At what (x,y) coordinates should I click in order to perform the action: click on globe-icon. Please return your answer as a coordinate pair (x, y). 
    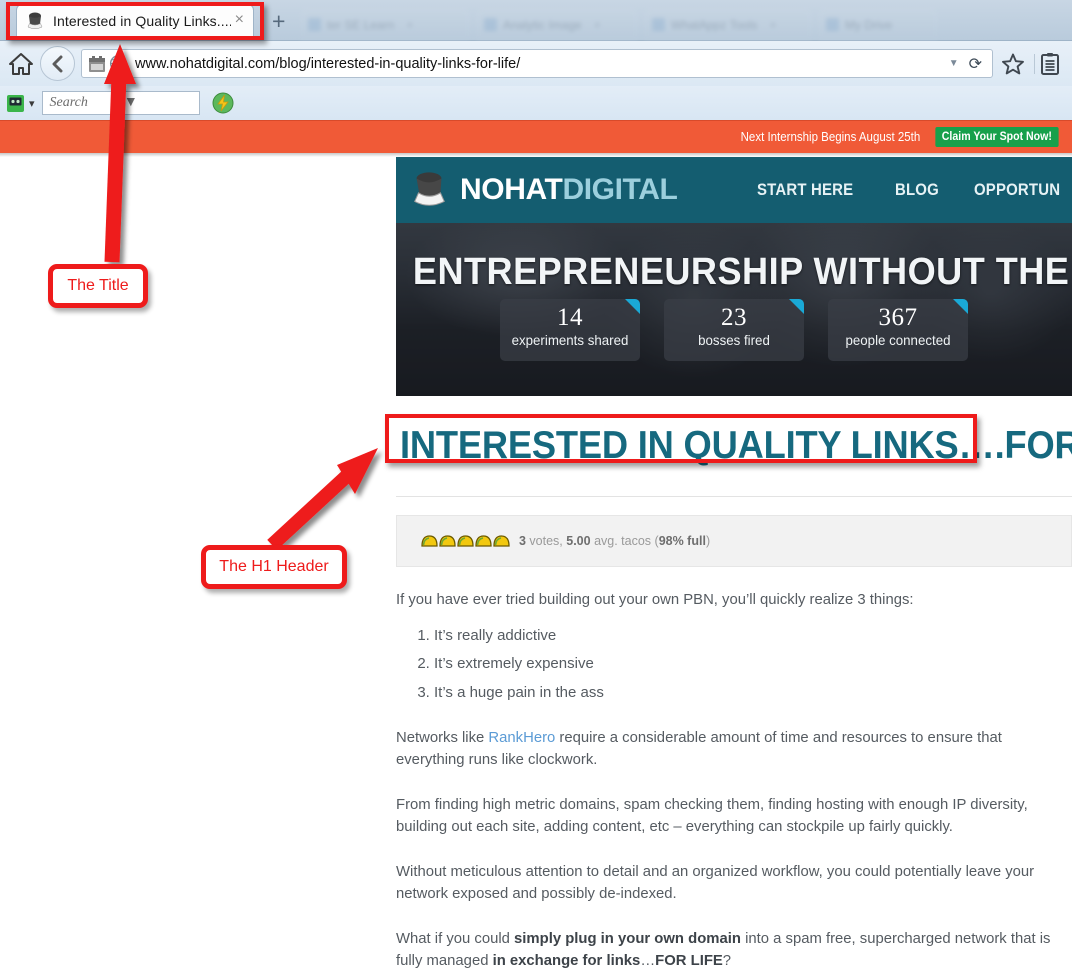
    Looking at the image, I should click on (118, 63).